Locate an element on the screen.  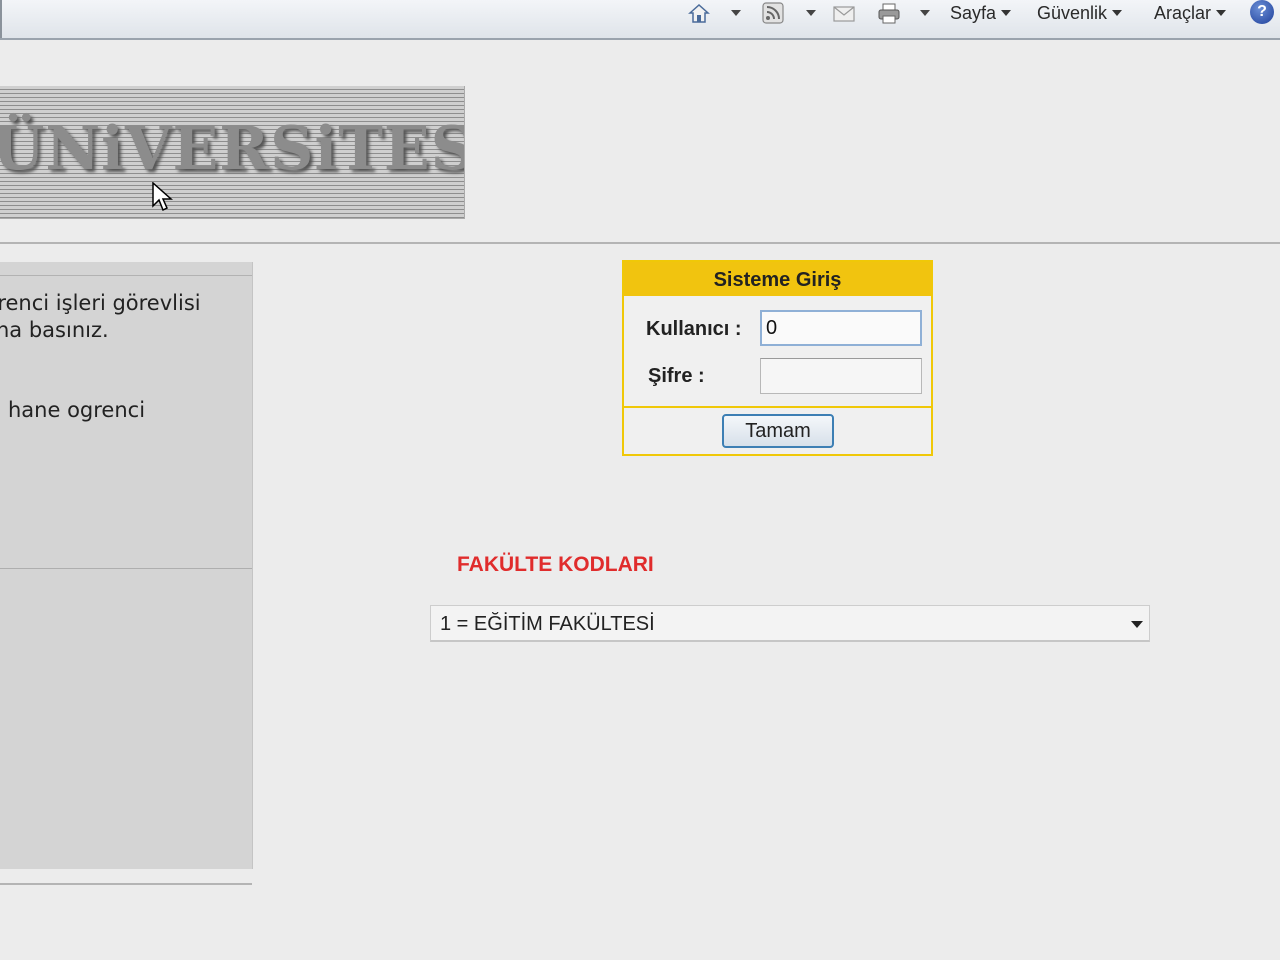
print-dropdown-icon is located at coordinates (925, 13).